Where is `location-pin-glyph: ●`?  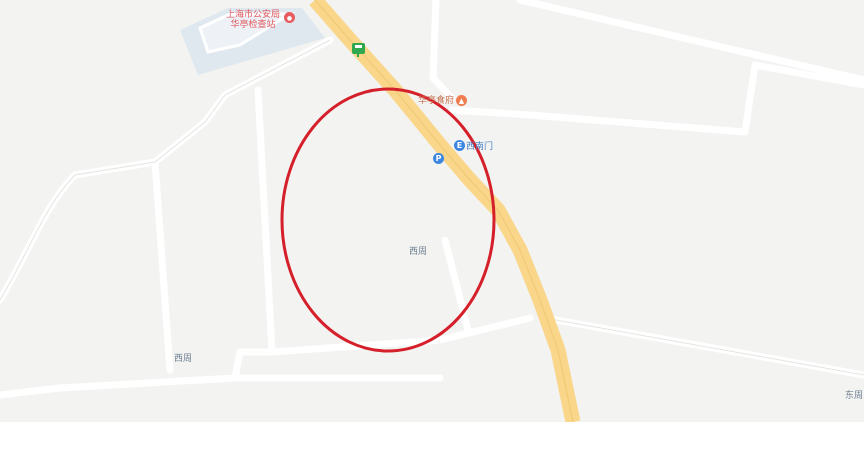
location-pin-glyph: ● is located at coordinates (289, 18).